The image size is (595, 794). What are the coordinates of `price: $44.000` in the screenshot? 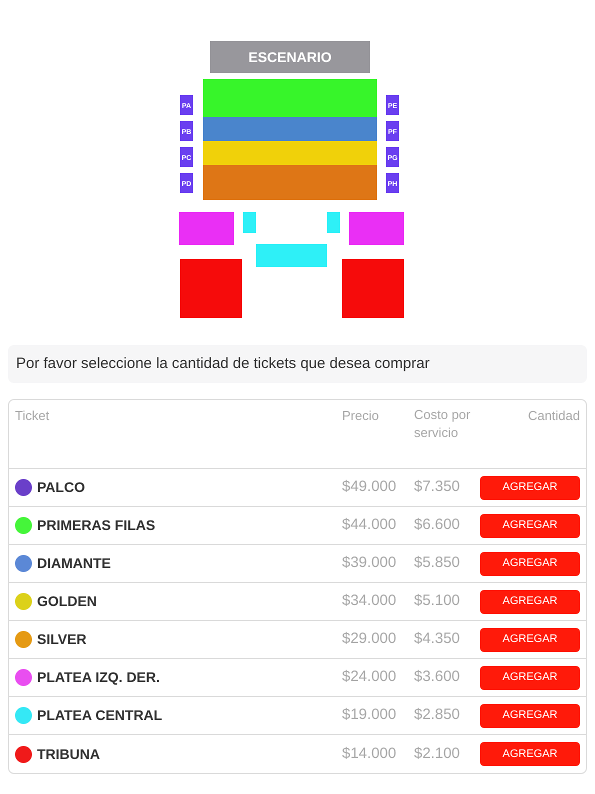 It's located at (370, 525).